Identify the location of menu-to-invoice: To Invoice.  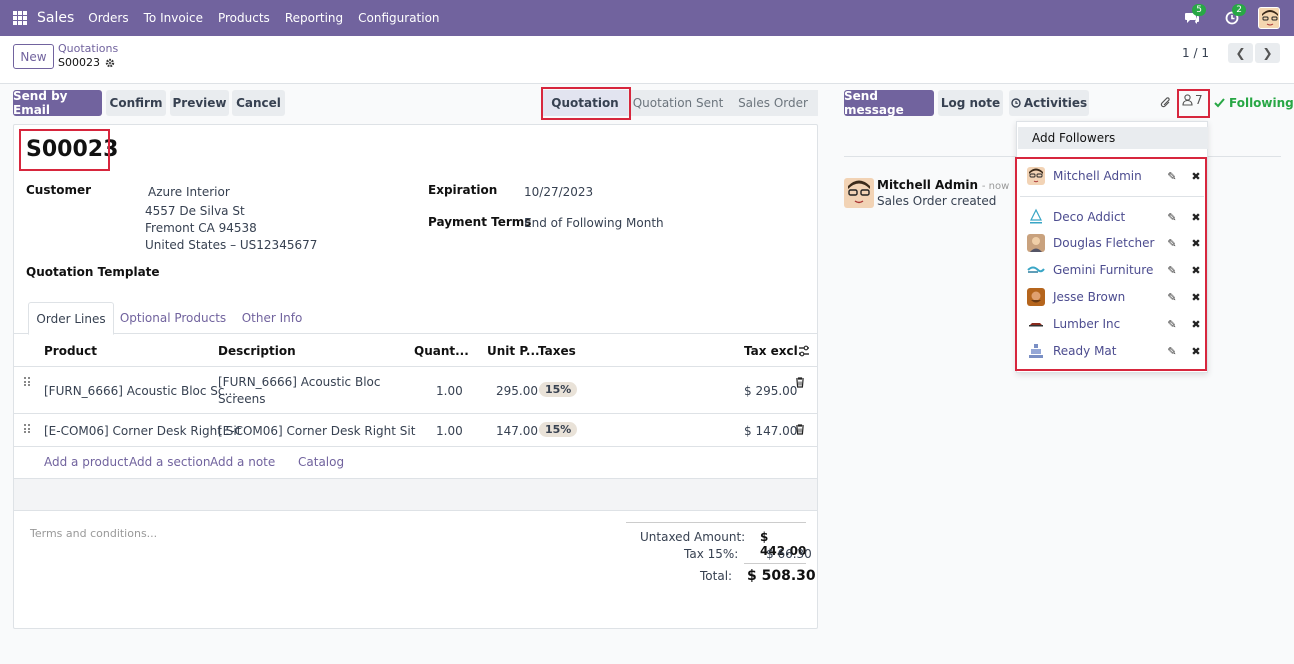
(173, 18).